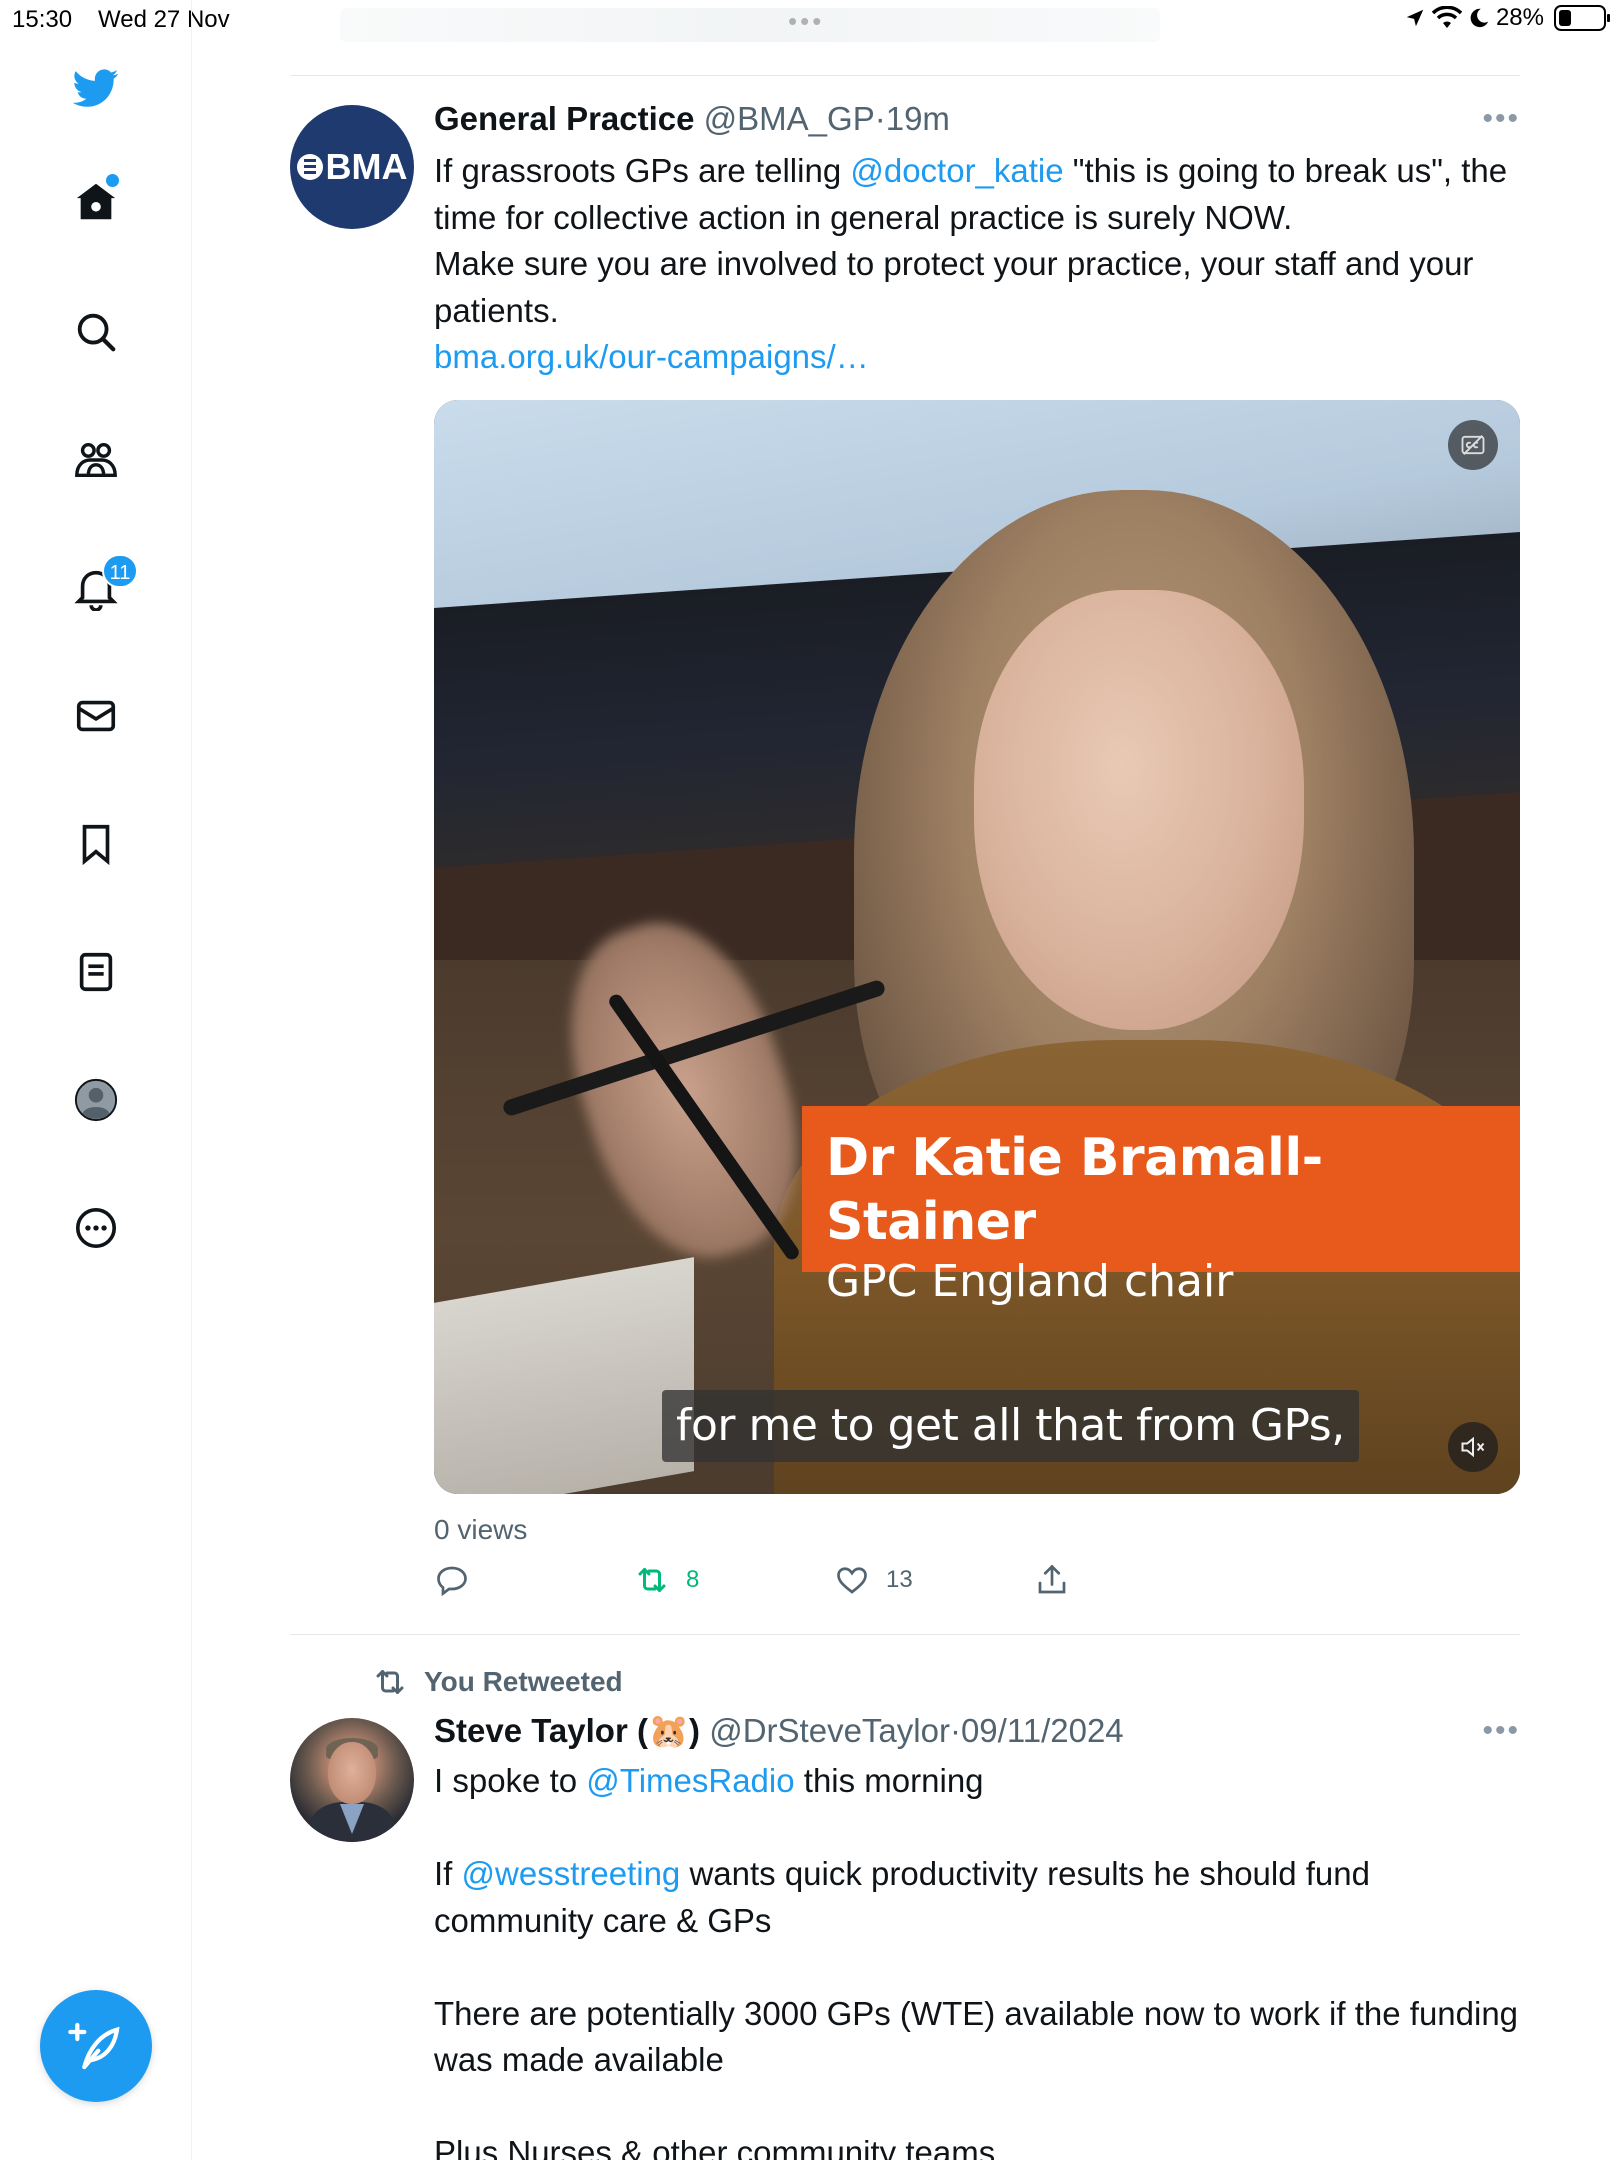 This screenshot has width=1620, height=2160. I want to click on notification-badge: 11, so click(120, 571).